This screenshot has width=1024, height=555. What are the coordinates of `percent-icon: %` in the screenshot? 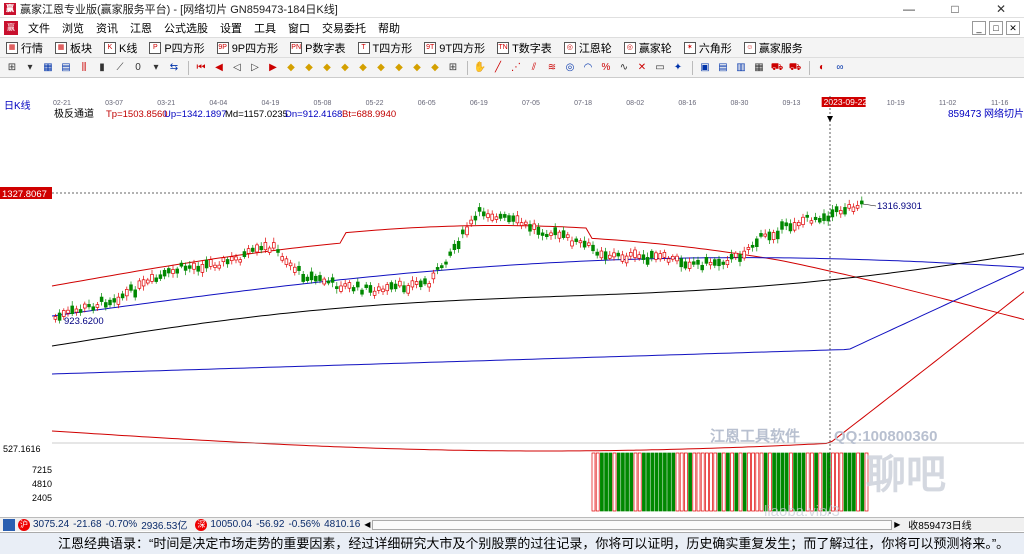 It's located at (606, 68).